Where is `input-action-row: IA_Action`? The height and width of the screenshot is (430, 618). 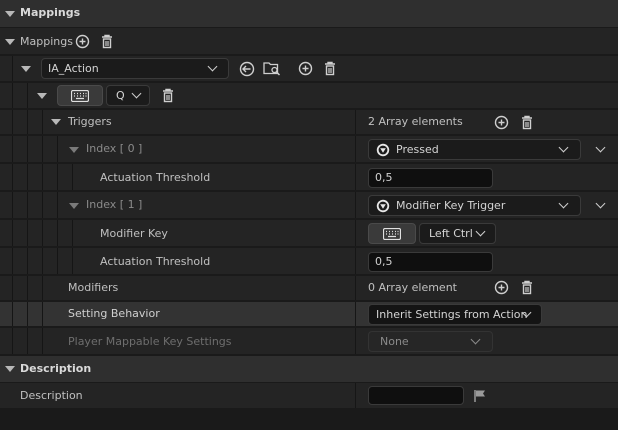 input-action-row: IA_Action is located at coordinates (309, 69).